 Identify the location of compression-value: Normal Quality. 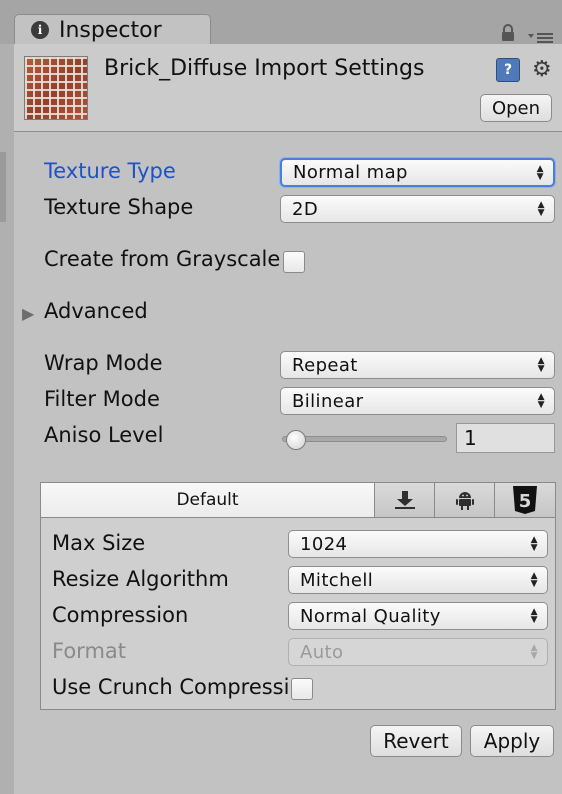
(370, 616).